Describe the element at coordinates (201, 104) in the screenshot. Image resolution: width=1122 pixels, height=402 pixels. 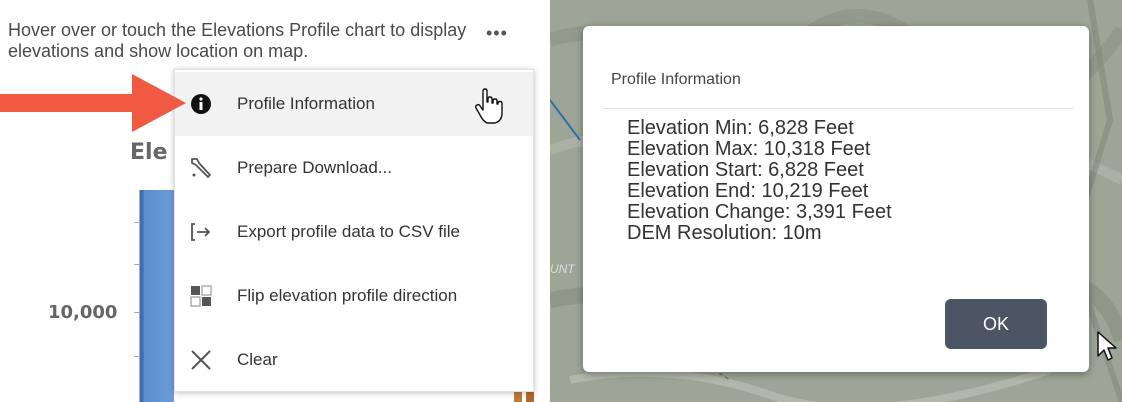
I see `info-icon` at that location.